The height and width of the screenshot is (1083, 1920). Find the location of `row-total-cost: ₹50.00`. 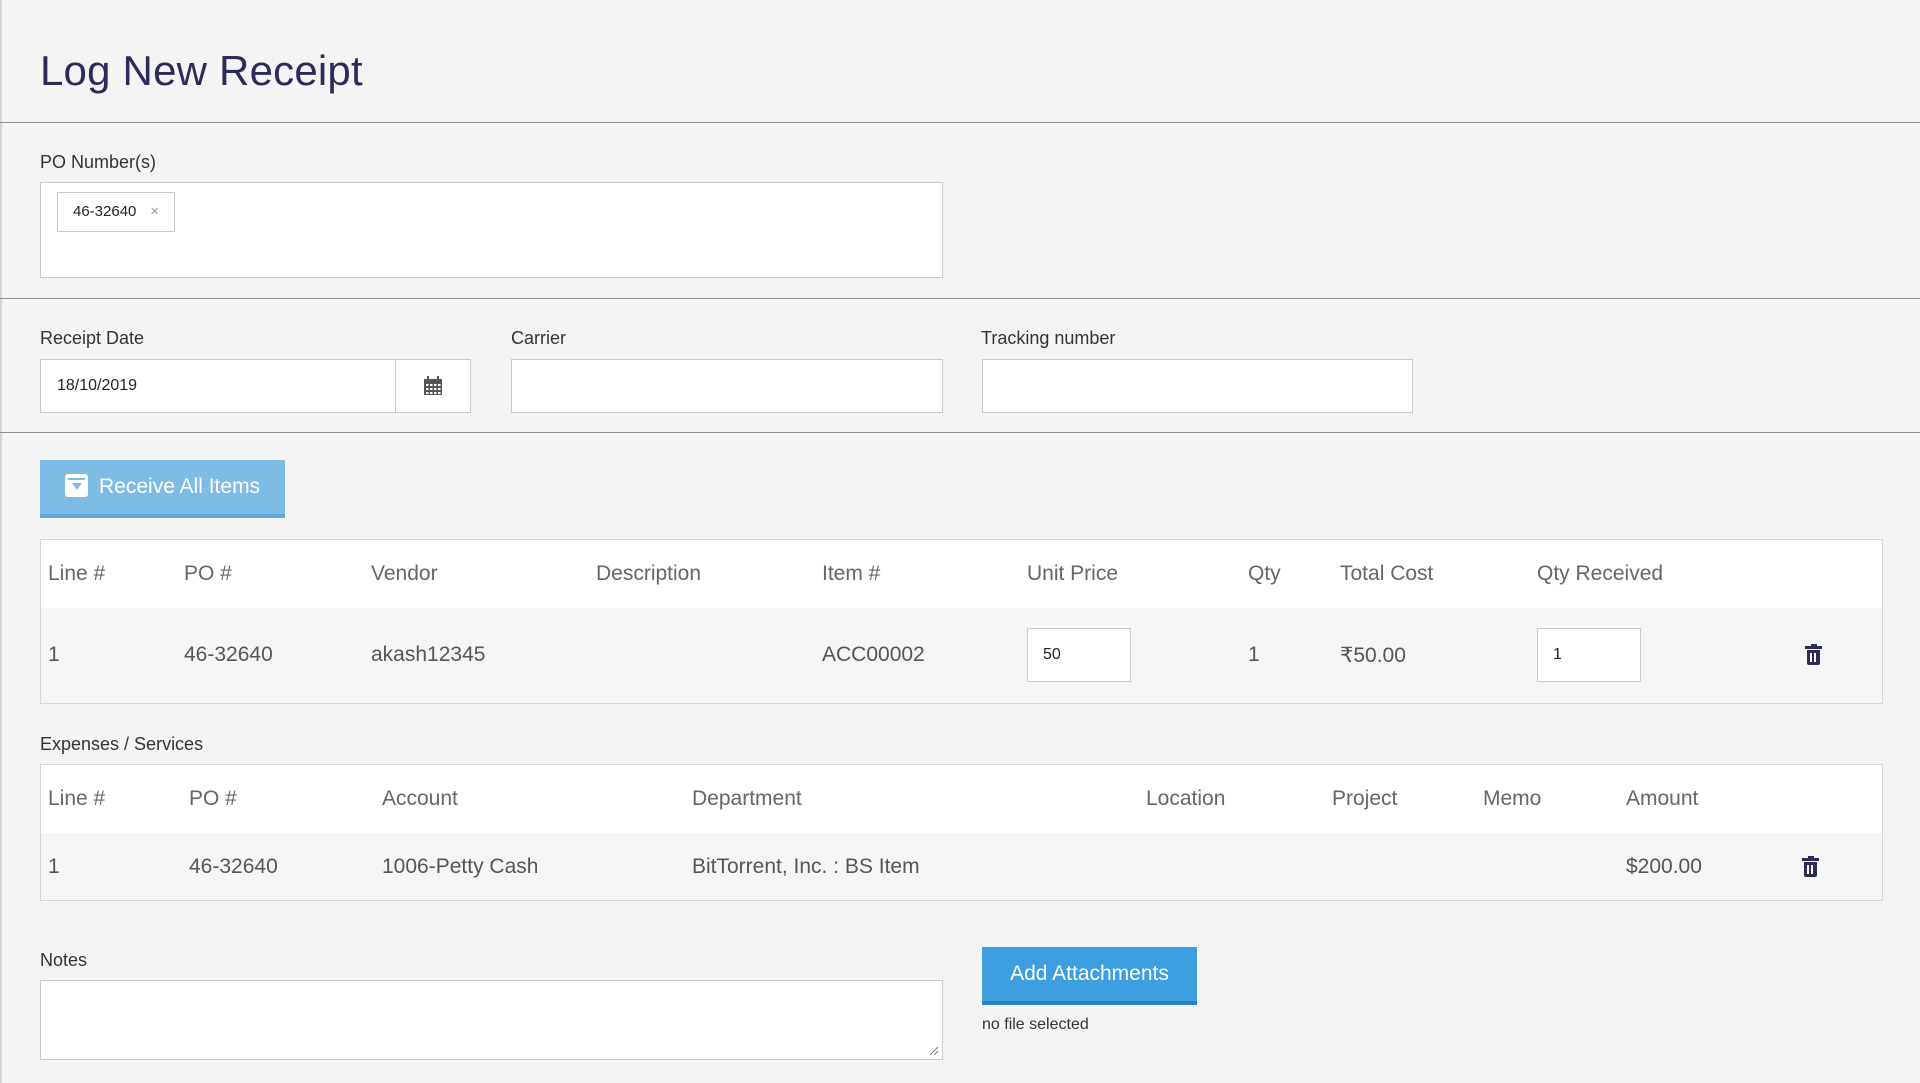

row-total-cost: ₹50.00 is located at coordinates (1373, 655).